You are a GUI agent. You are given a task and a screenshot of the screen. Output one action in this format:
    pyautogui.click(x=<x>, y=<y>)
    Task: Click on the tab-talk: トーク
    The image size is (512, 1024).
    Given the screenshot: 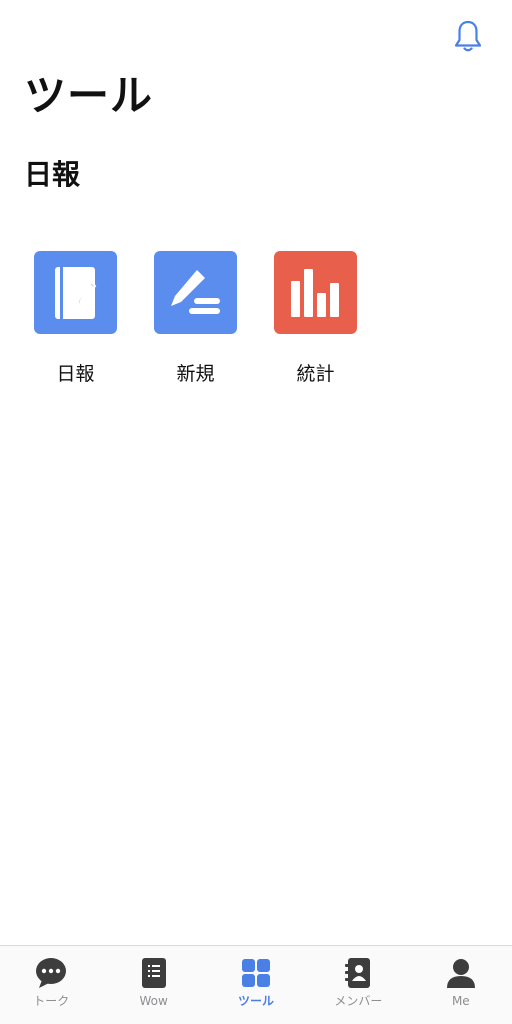 What is the action you would take?
    pyautogui.click(x=51, y=985)
    